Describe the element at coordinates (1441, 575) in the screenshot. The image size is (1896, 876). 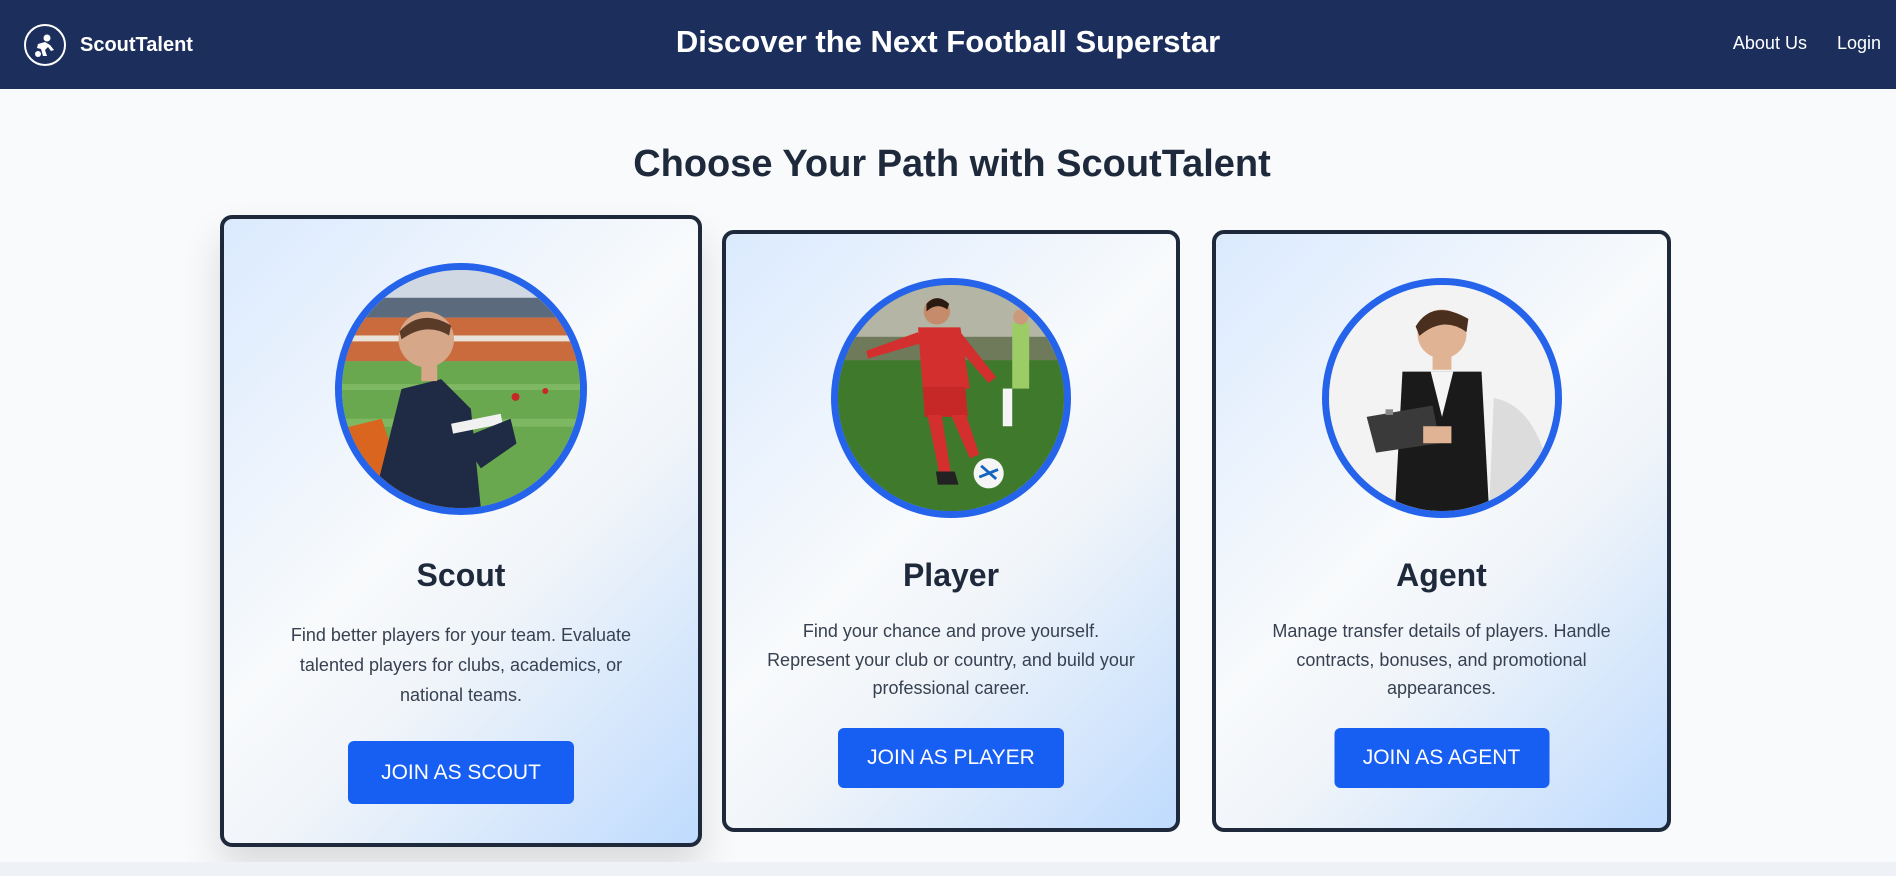
I see `card-title-agent: Agent` at that location.